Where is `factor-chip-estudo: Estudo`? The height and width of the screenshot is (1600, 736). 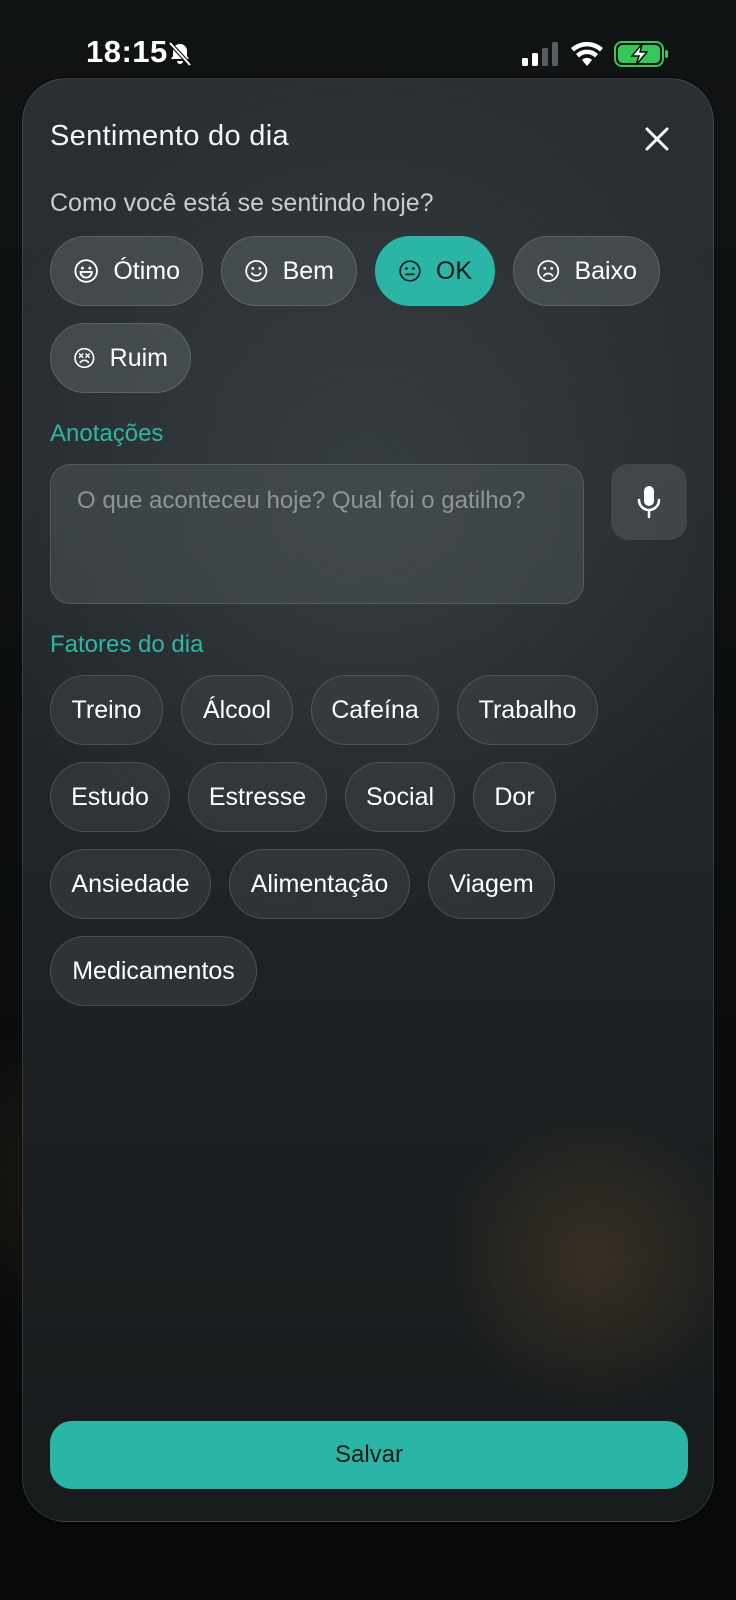 factor-chip-estudo: Estudo is located at coordinates (110, 797).